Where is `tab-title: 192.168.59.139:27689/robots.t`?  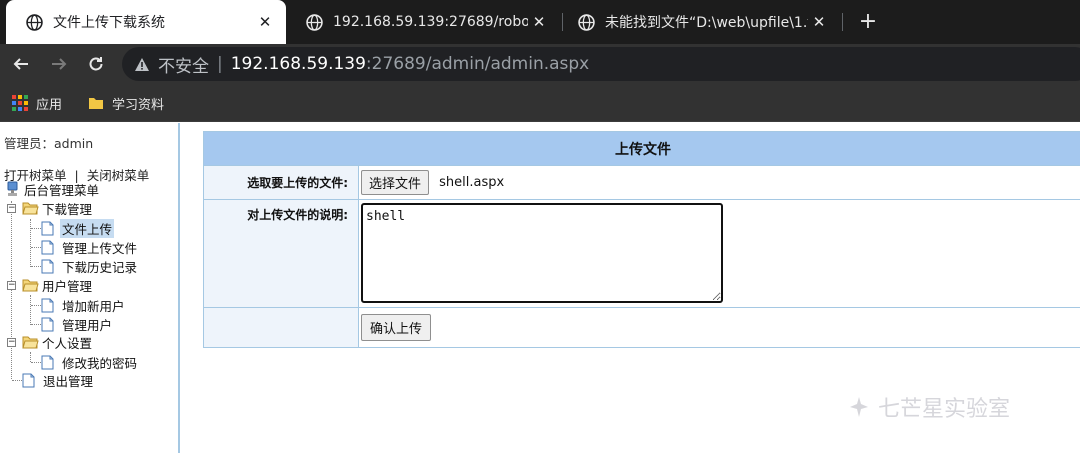 tab-title: 192.168.59.139:27689/robots.t is located at coordinates (430, 22).